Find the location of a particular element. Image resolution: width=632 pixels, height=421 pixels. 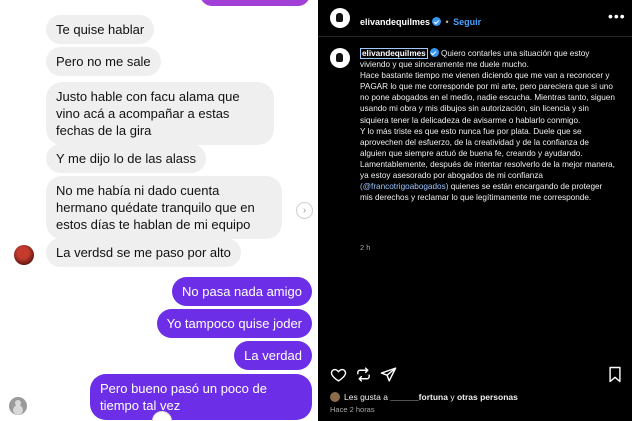

post-timestamp: Hace 2 horas is located at coordinates (352, 409).